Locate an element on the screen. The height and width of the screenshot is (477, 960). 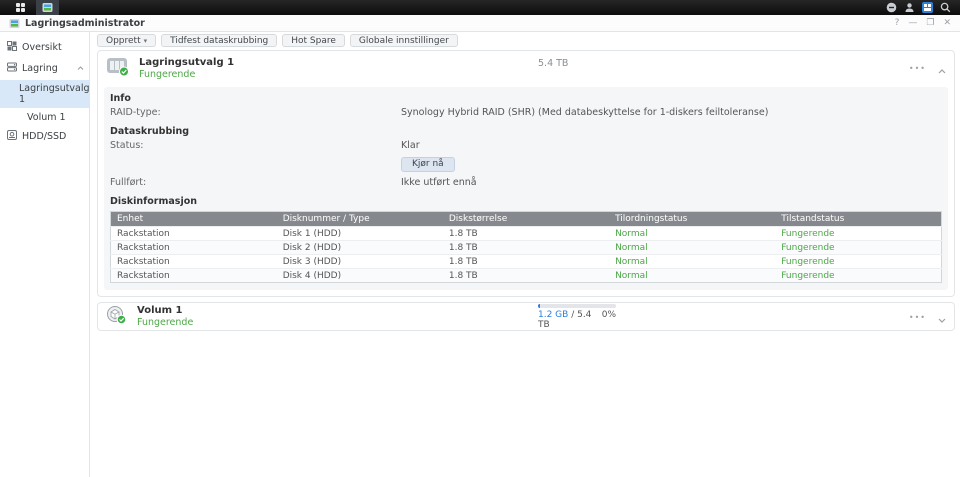
sidebar-item-storage-pool-1: Lagringsutvalg 1 is located at coordinates (45, 94).